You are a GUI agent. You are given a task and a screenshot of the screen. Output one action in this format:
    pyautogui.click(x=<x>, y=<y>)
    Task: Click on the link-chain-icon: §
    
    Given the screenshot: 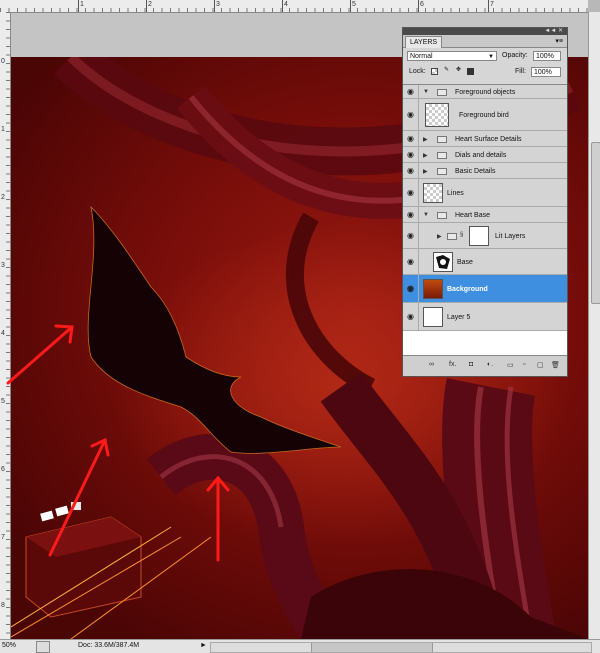 What is the action you would take?
    pyautogui.click(x=462, y=235)
    